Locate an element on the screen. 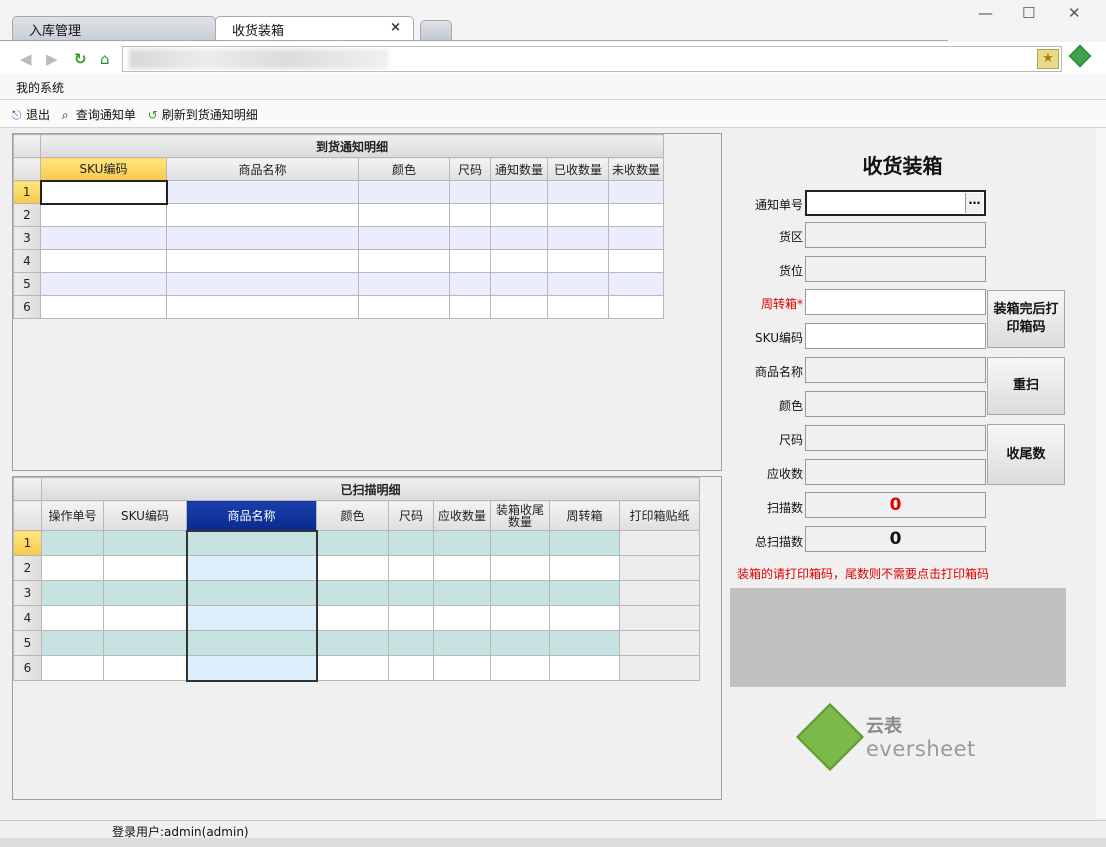 The height and width of the screenshot is (847, 1106). forward-icon: ▶ is located at coordinates (52, 59).